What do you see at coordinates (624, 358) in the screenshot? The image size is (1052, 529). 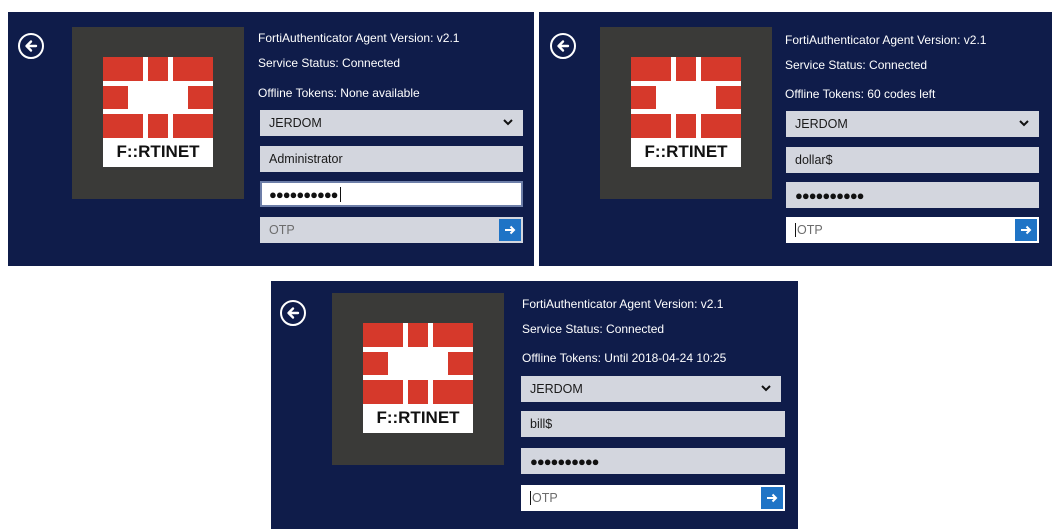 I see `offline-tokens: Offline Tokens: Until 2018-04-24 10:25` at bounding box center [624, 358].